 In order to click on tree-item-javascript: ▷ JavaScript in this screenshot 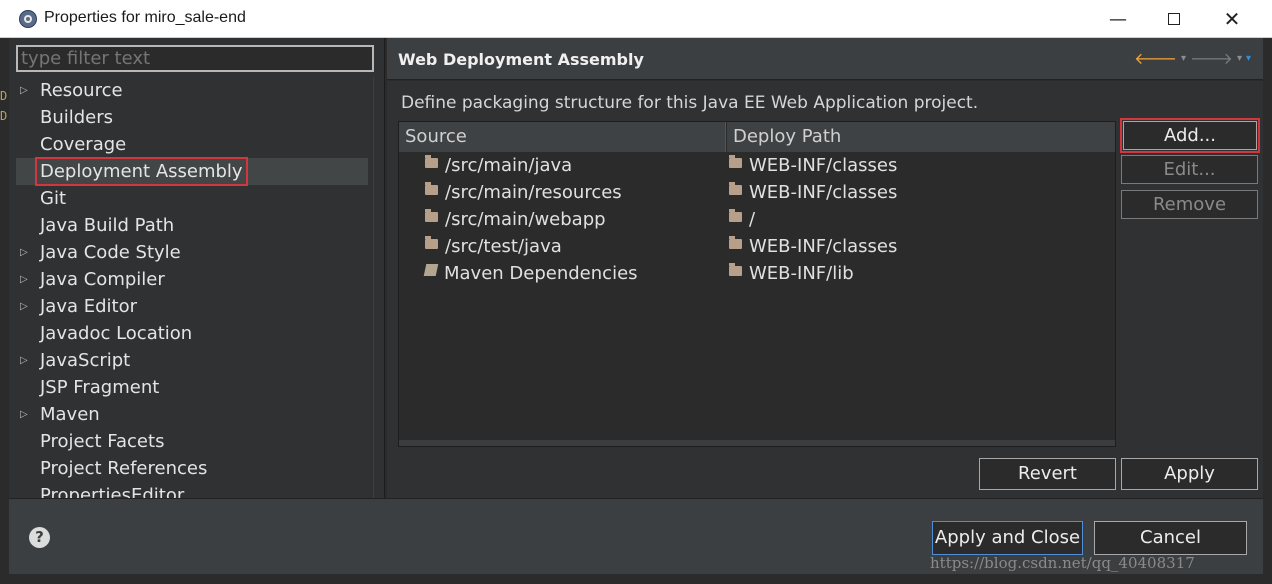, I will do `click(192, 360)`.